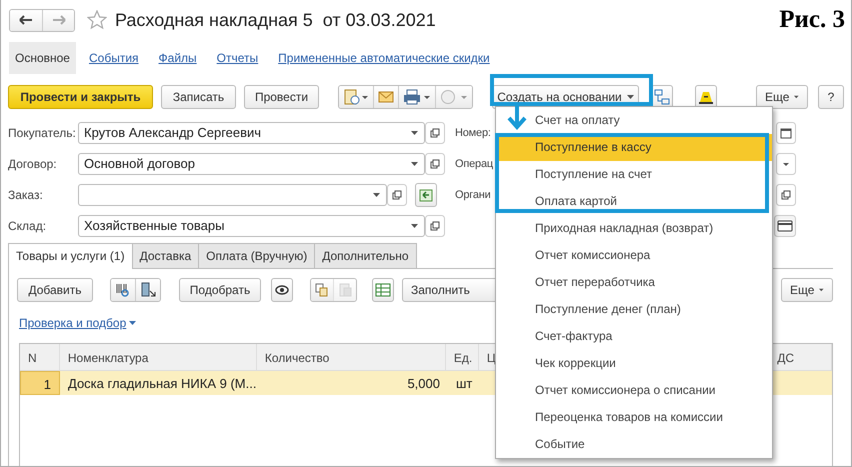 This screenshot has height=467, width=852. What do you see at coordinates (42, 133) in the screenshot?
I see `field-label: Покупатель:` at bounding box center [42, 133].